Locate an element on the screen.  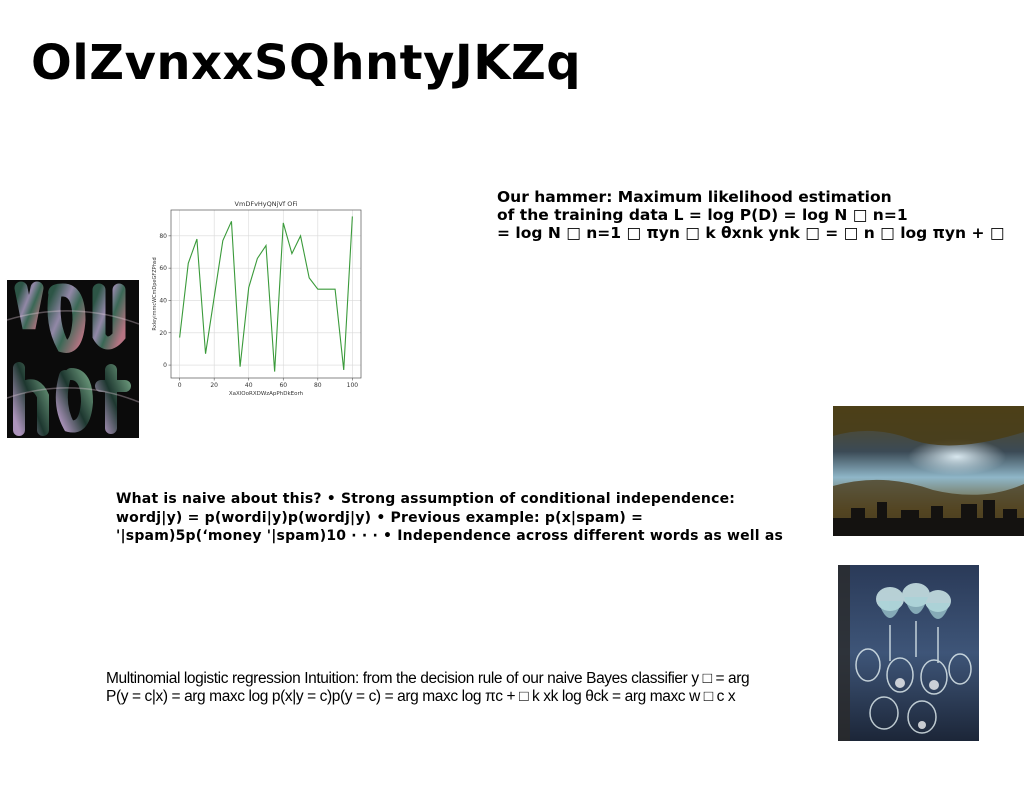
x-tick-label: 0 is located at coordinates (180, 385).